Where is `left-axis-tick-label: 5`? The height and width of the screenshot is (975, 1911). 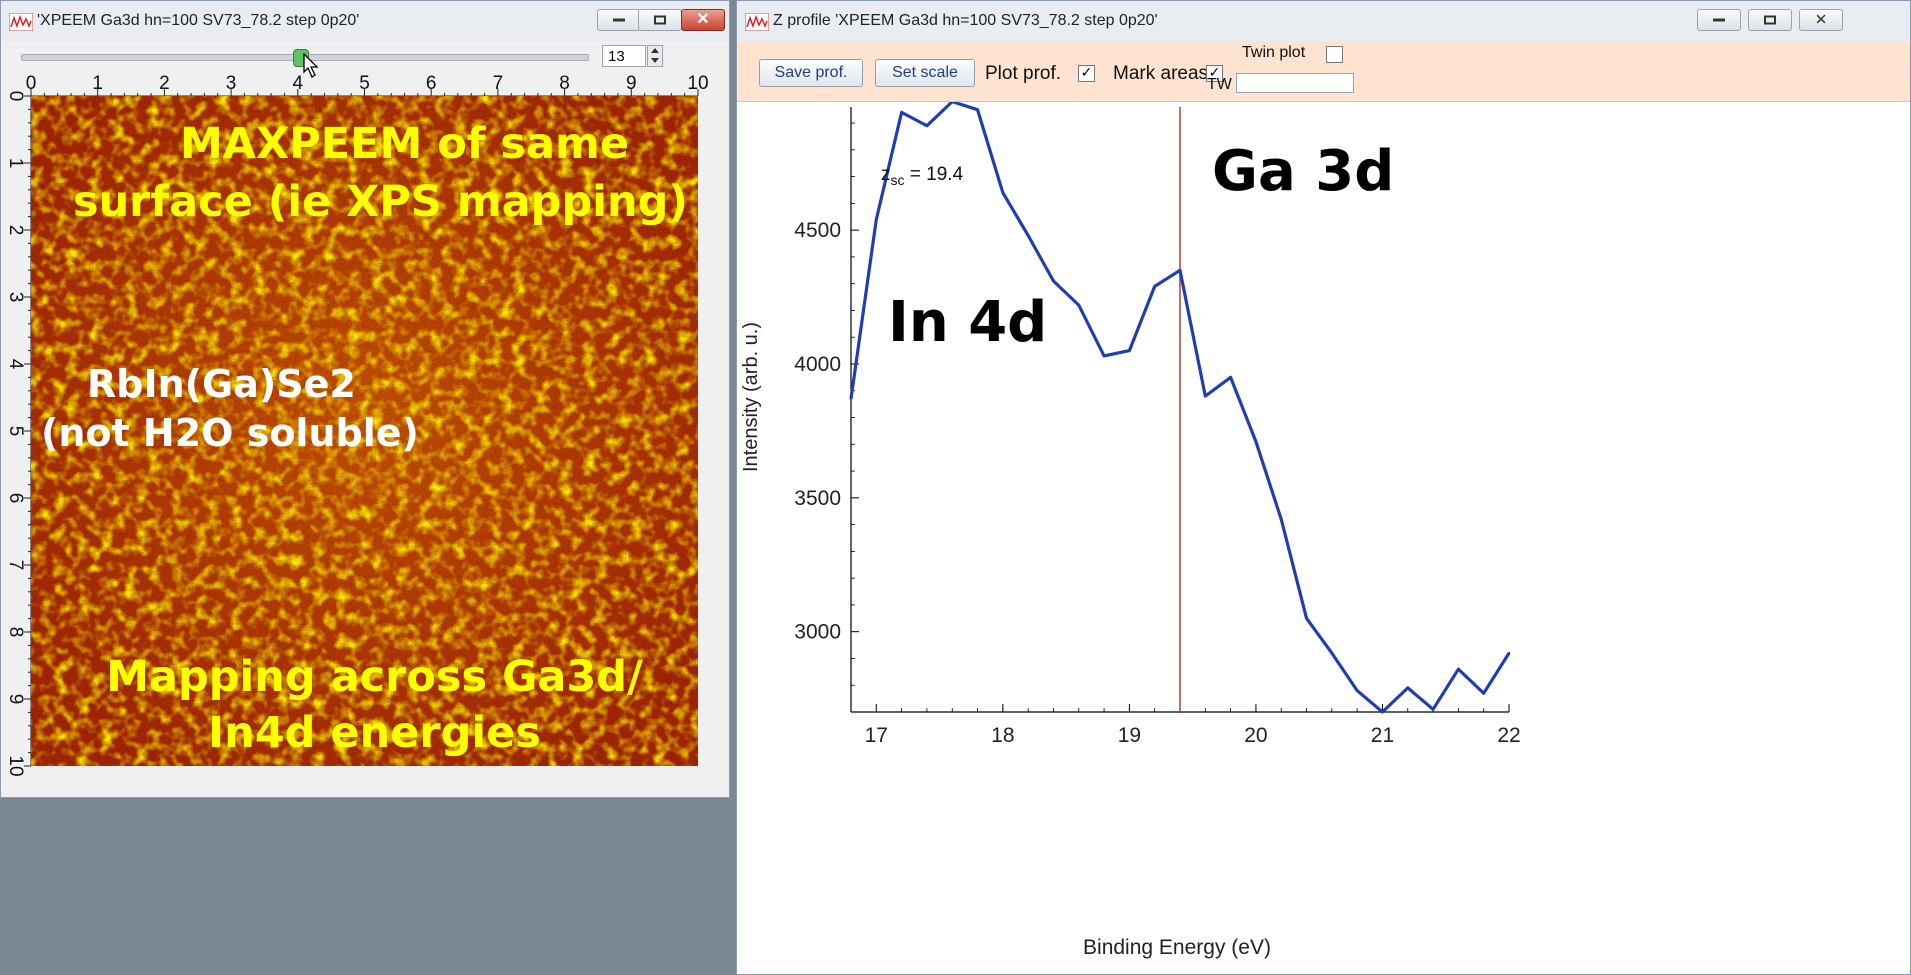
left-axis-tick-label: 5 is located at coordinates (15, 431).